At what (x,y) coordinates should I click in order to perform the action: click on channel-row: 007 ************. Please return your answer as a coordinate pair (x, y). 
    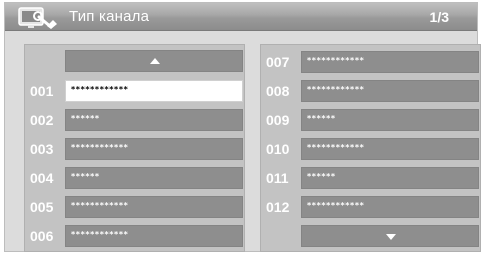
    Looking at the image, I should click on (370, 62).